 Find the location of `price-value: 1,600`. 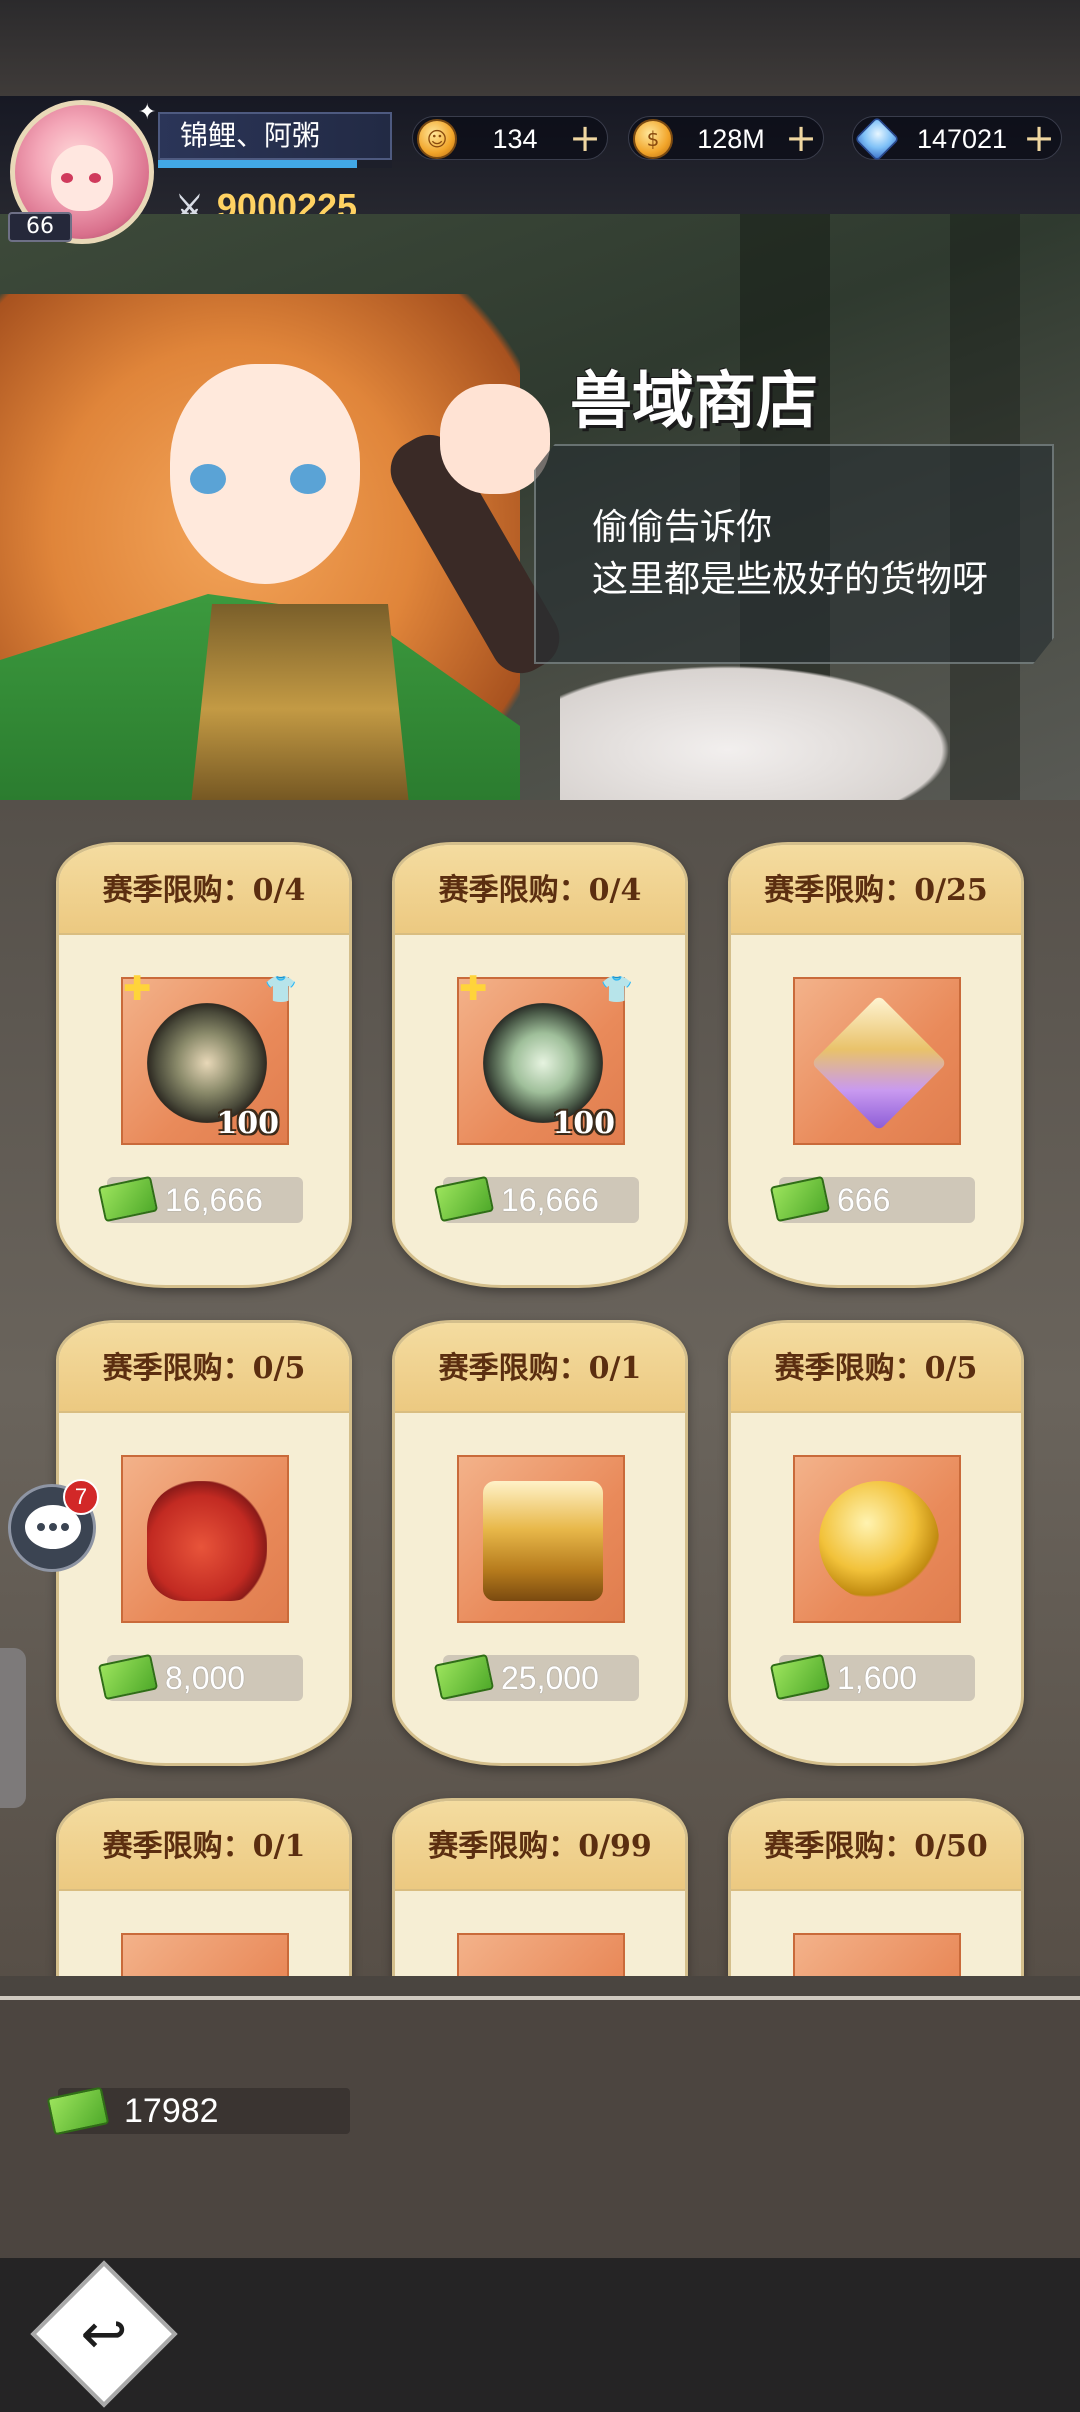

price-value: 1,600 is located at coordinates (877, 1678).